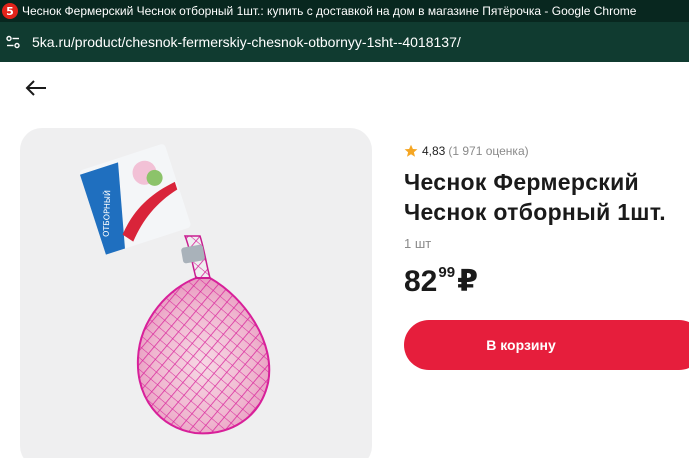 The width and height of the screenshot is (689, 458). Describe the element at coordinates (10, 11) in the screenshot. I see `pyaterochka-favicon-icon: 5` at that location.